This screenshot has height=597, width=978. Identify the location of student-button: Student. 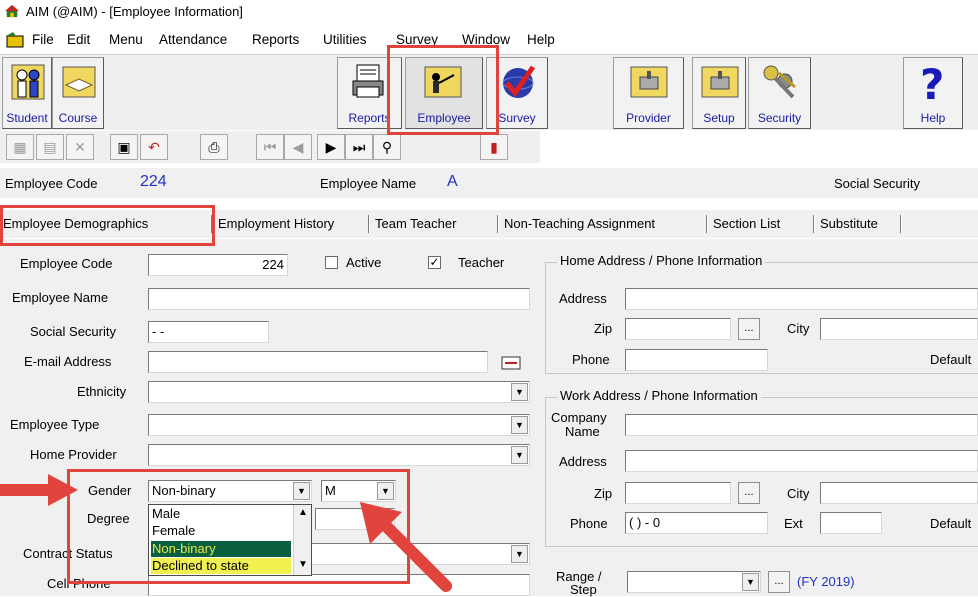
(27, 93).